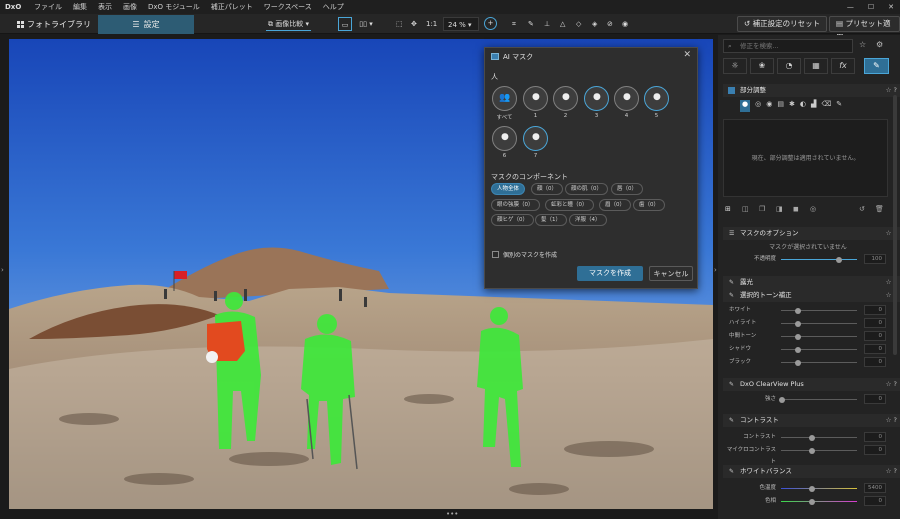  What do you see at coordinates (811, 295) in the screenshot?
I see `selective-tone-header: ✎ 選択的トーン補正 ☆ ?` at bounding box center [811, 295].